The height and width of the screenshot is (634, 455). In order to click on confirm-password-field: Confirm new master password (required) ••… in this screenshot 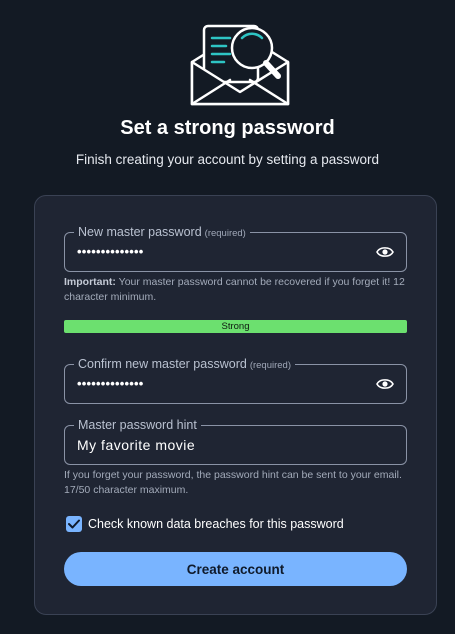, I will do `click(235, 380)`.